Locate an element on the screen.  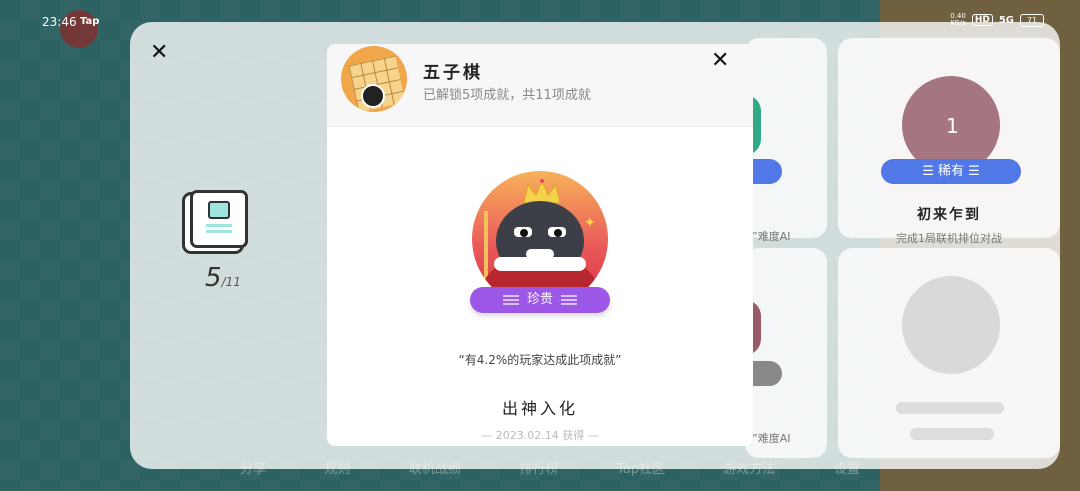
album-icon is located at coordinates (219, 219).